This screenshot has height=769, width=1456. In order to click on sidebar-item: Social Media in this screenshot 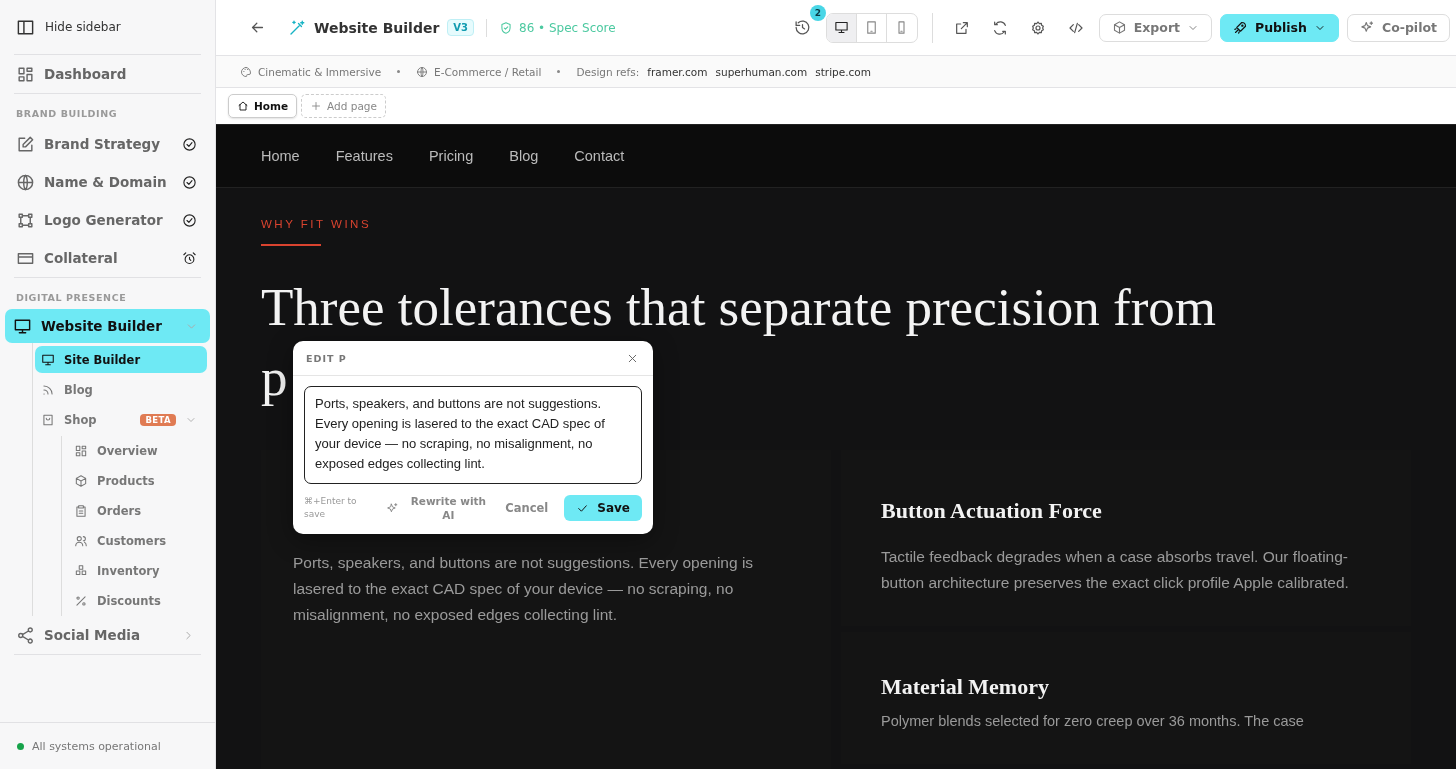, I will do `click(107, 635)`.